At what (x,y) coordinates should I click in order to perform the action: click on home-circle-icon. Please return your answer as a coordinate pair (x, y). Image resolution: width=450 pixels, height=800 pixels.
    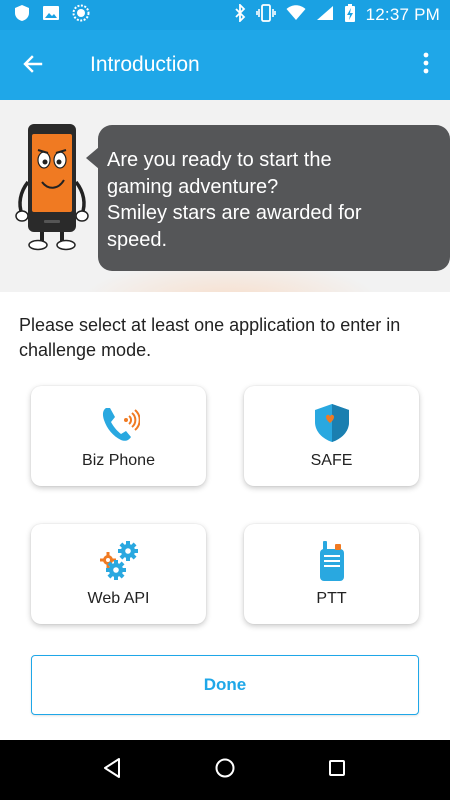
    Looking at the image, I should click on (225, 770).